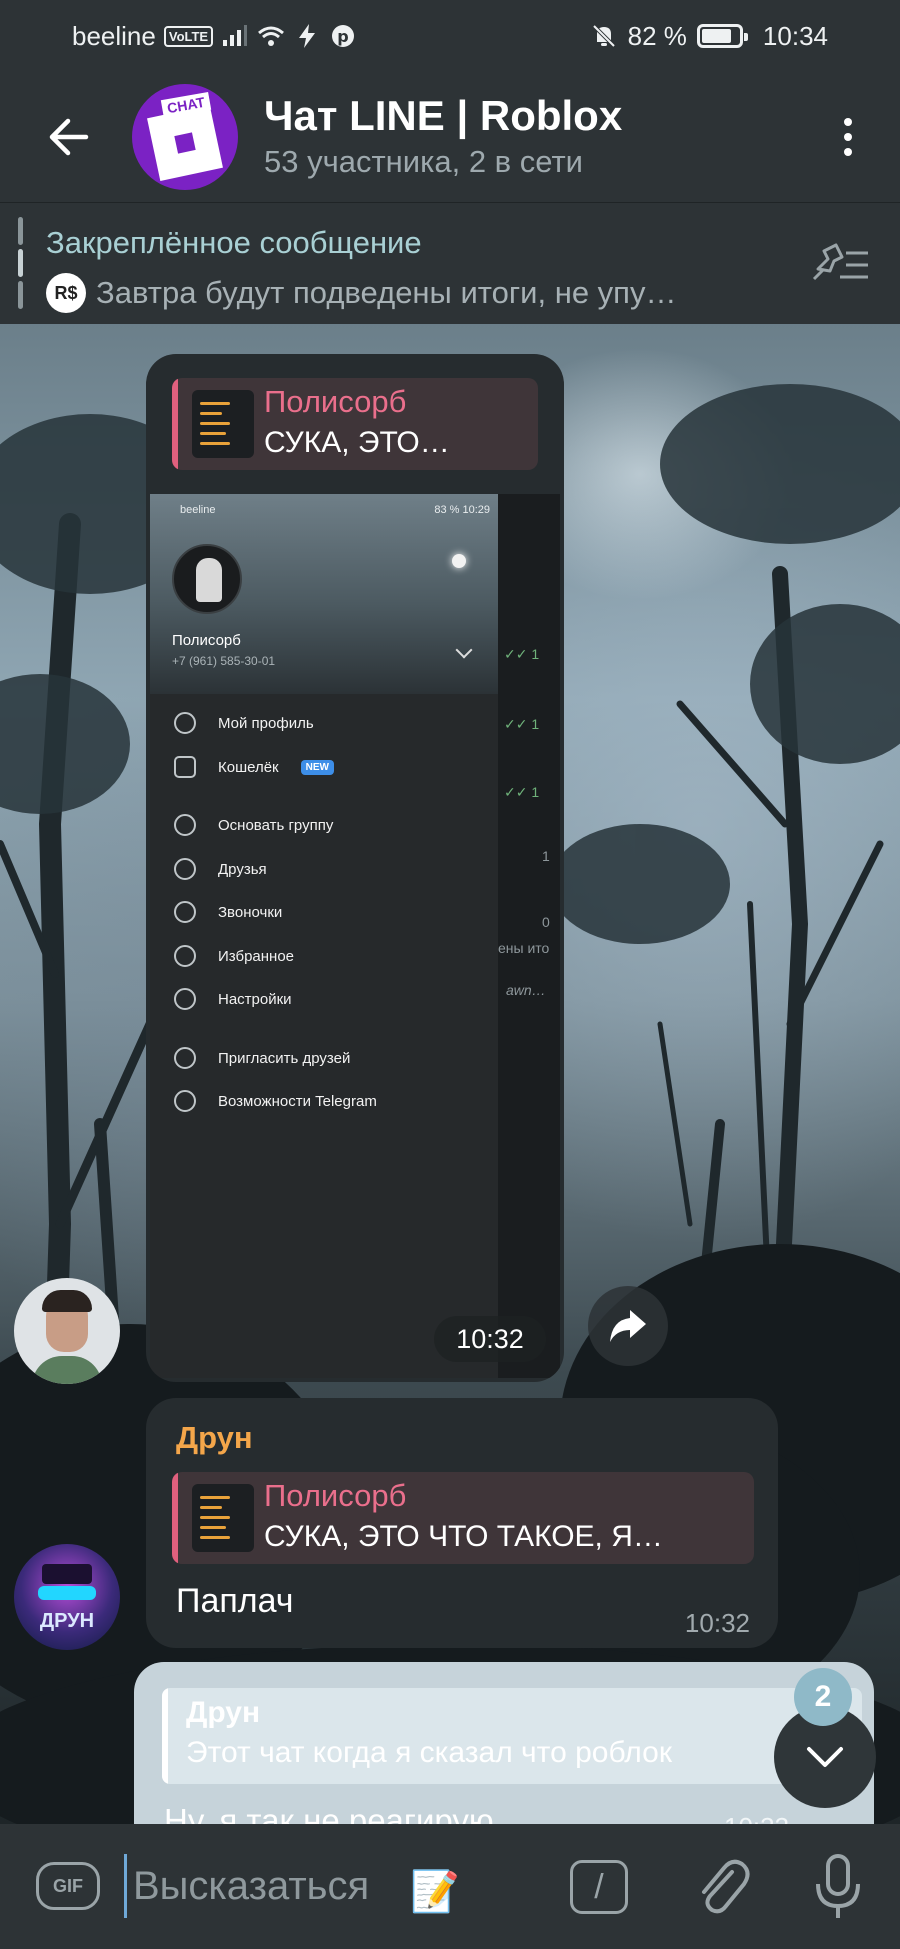  What do you see at coordinates (67, 1331) in the screenshot?
I see `sender-avatar-polisorb` at bounding box center [67, 1331].